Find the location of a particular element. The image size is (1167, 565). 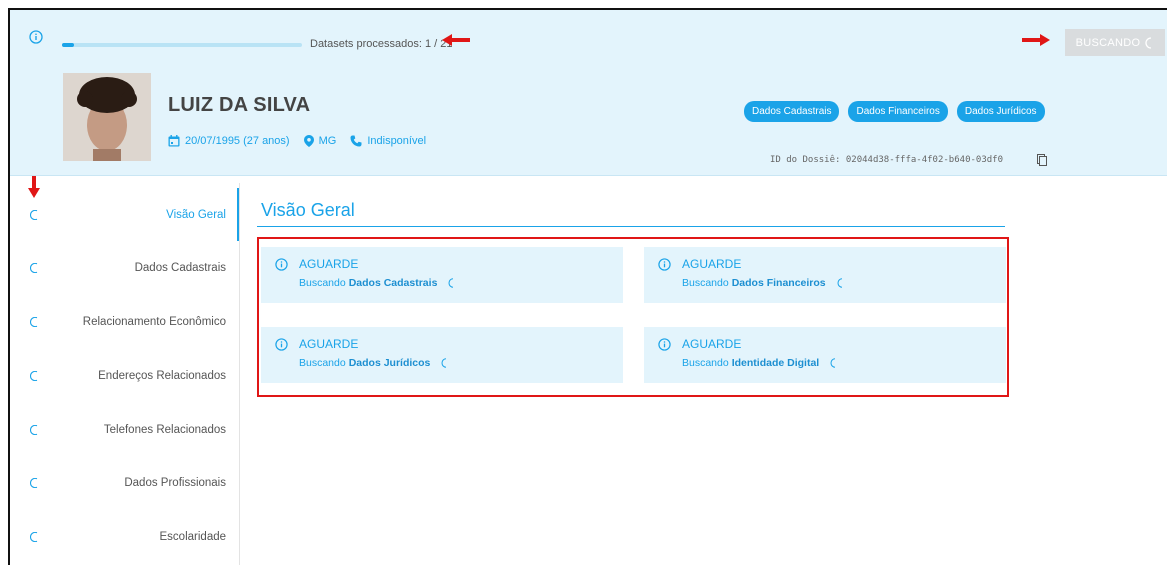

sidebar-item-enderecos-relacionados: Endereços Relacionados is located at coordinates (124, 375).